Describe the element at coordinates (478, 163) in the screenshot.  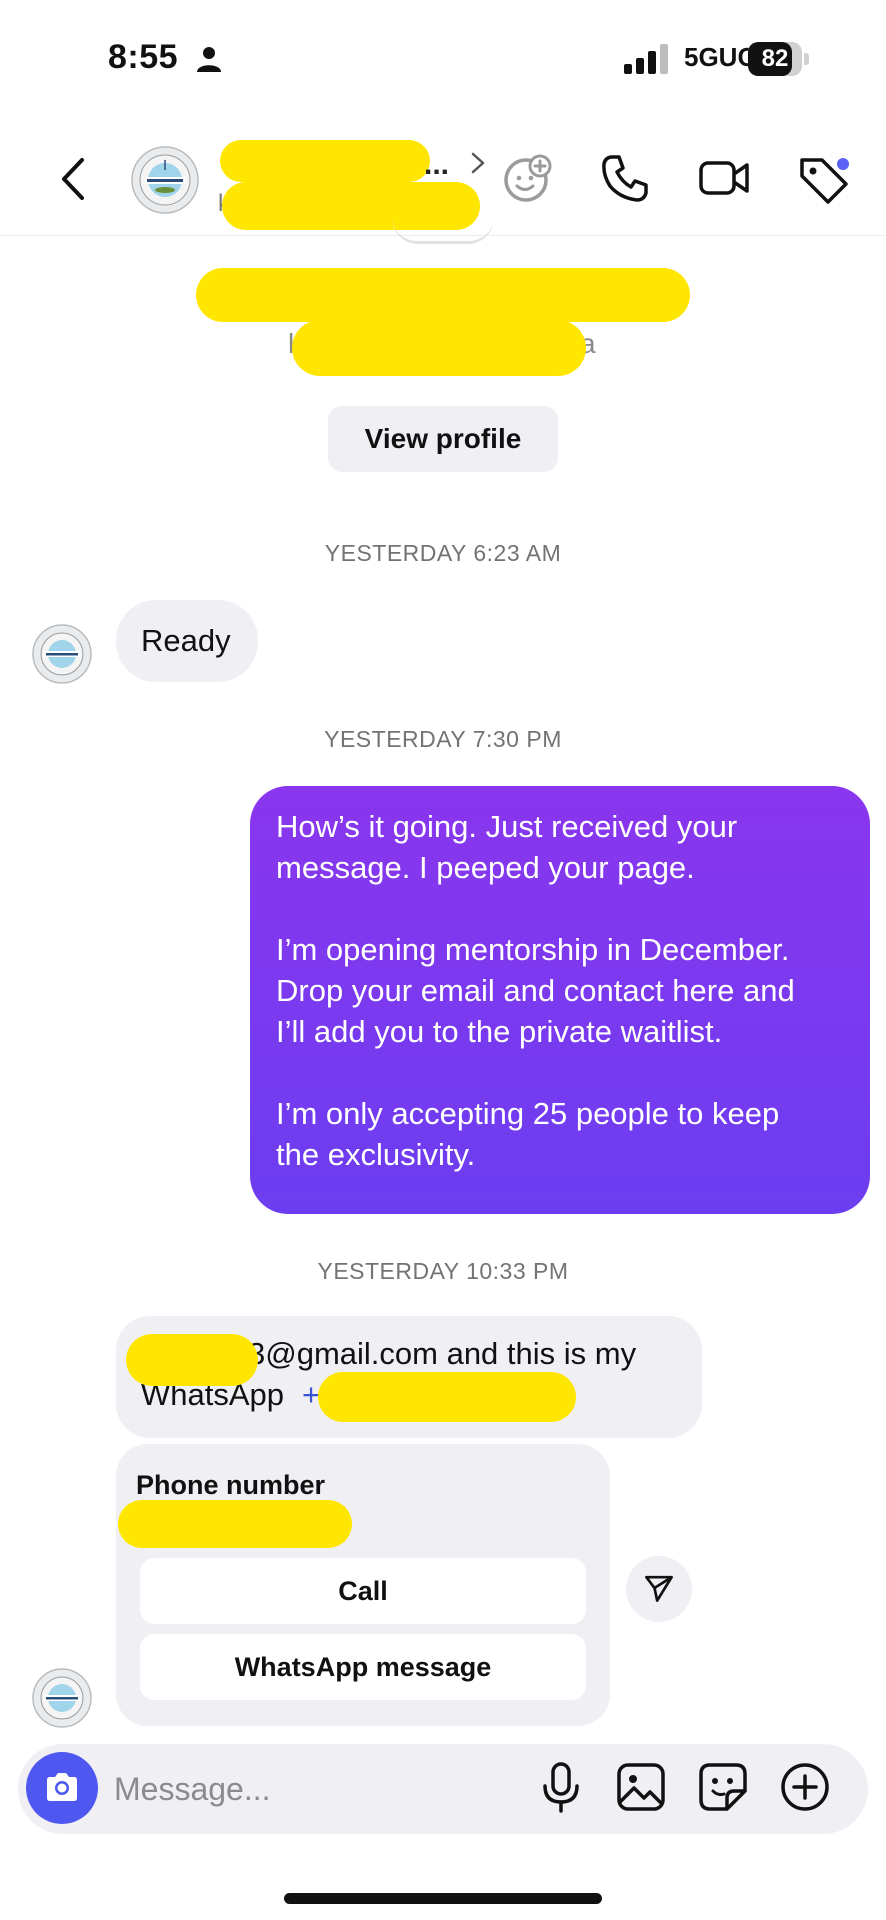
I see `chevron-right-icon` at that location.